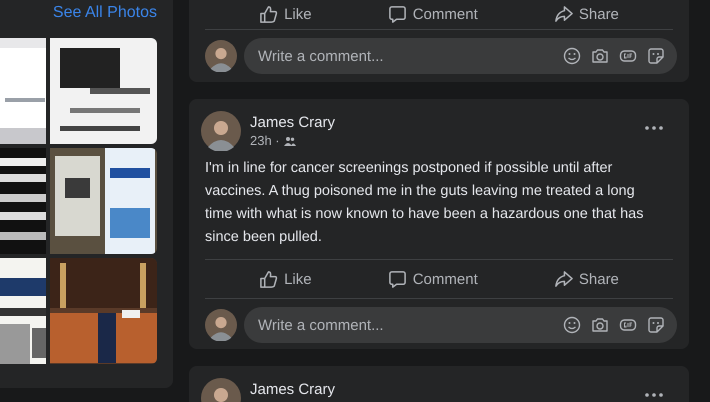 The width and height of the screenshot is (710, 402). What do you see at coordinates (104, 20) in the screenshot?
I see `see-all-photos-link: See All Photos` at bounding box center [104, 20].